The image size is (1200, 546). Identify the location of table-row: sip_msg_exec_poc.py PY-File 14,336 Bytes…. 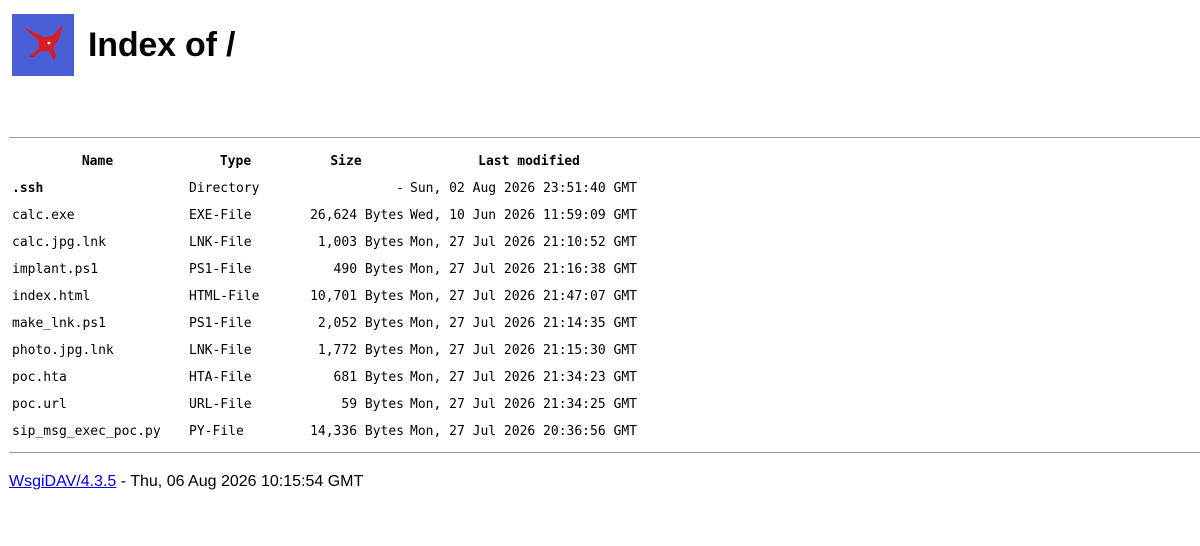
(330, 431).